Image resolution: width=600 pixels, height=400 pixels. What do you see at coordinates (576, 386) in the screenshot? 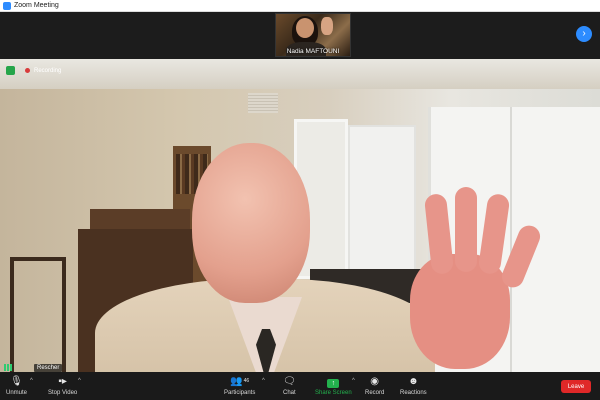
I see `leave-button: Leave` at bounding box center [576, 386].